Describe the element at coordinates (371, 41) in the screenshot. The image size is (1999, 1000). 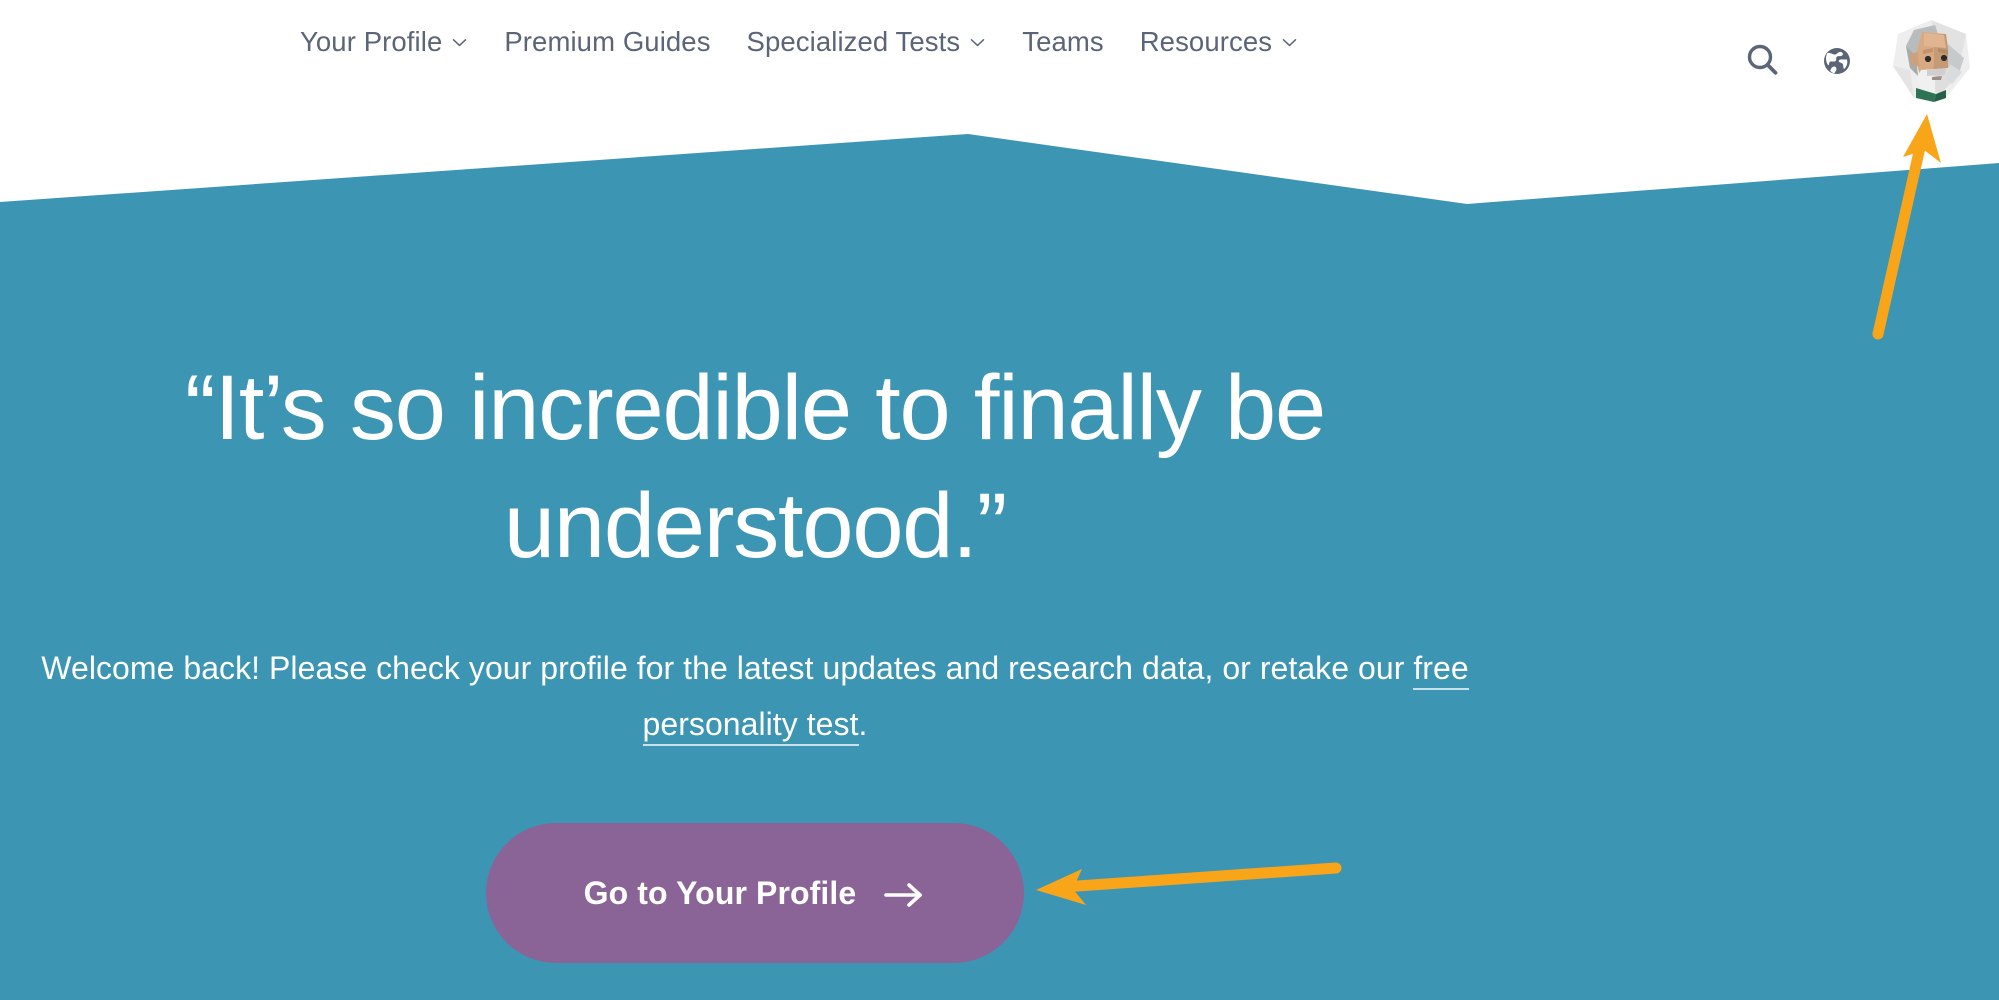
I see `nav-item-label: Your Profile` at that location.